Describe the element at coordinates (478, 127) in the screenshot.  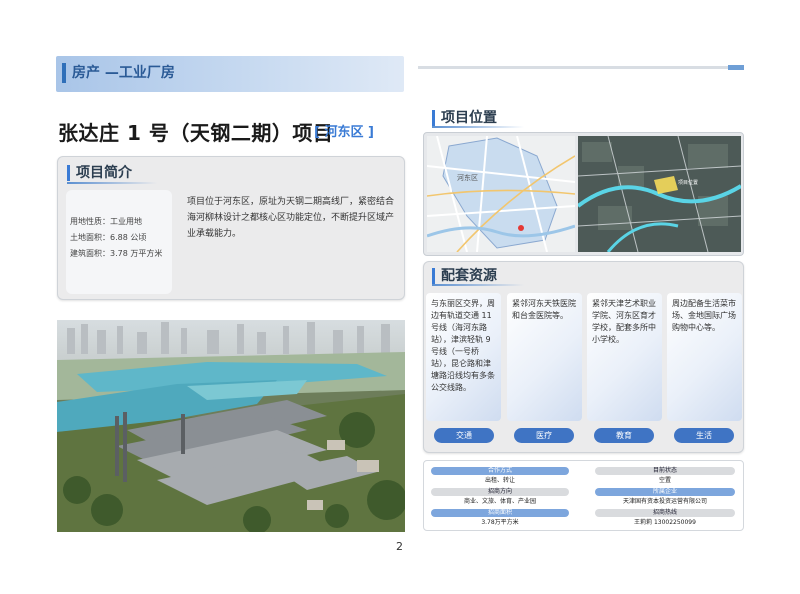
I see `location-heading-underline` at that location.